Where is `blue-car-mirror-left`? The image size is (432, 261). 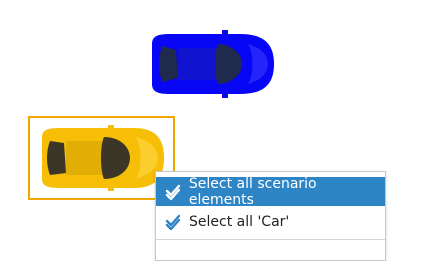 blue-car-mirror-left is located at coordinates (225, 33).